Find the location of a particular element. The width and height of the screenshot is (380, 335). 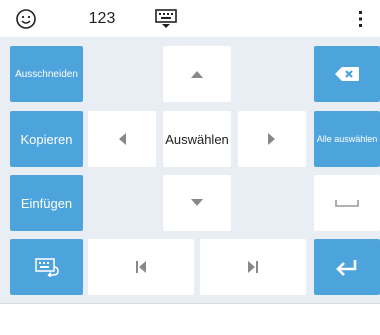

skip-to-end-icon is located at coordinates (253, 267).